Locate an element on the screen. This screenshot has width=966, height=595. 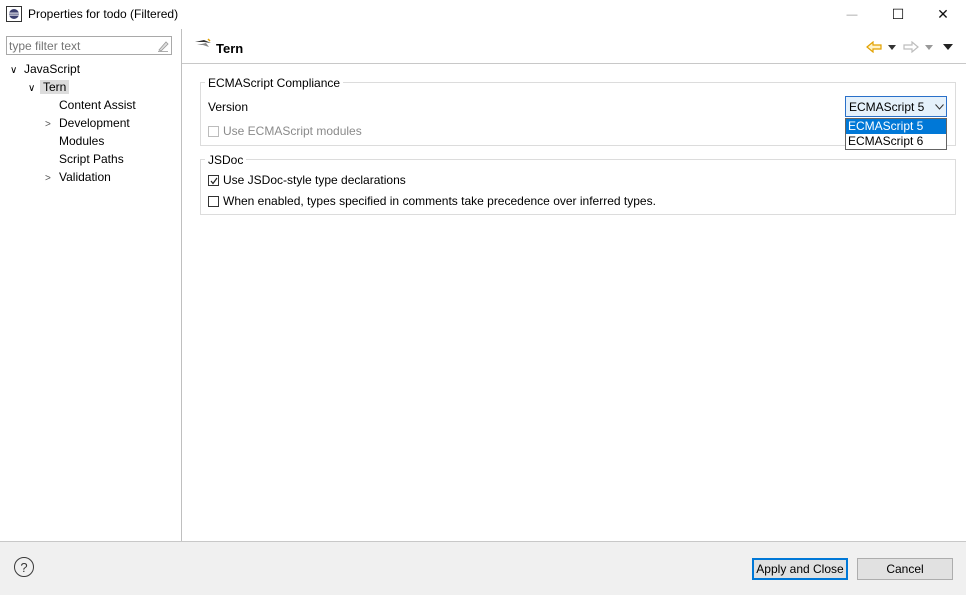
tree-item-modules: Modules is located at coordinates (90, 141).